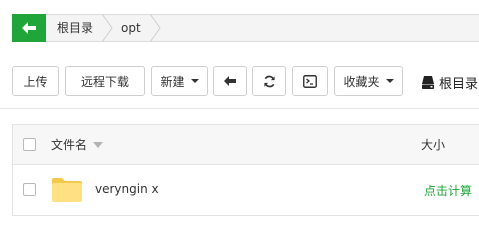 Image resolution: width=479 pixels, height=240 pixels. I want to click on toolbar-divider, so click(239, 108).